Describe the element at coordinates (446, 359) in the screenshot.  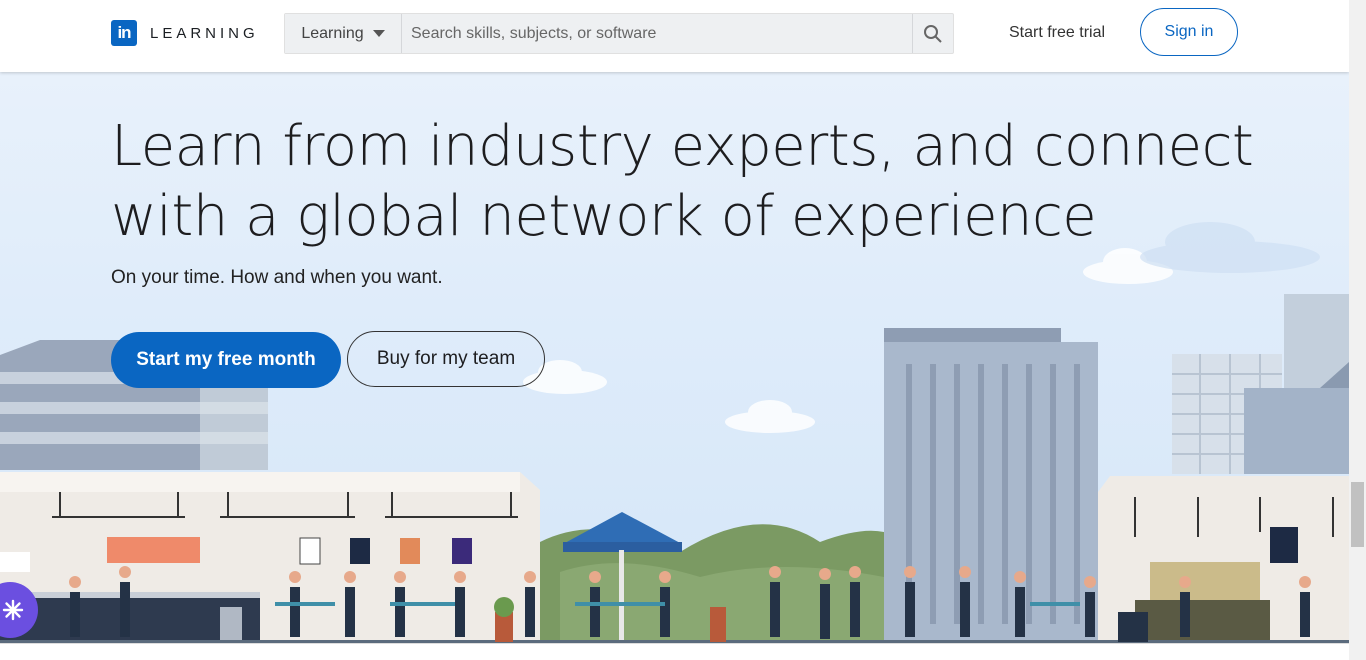
I see `buy-for-team-button: Buy for my team` at that location.